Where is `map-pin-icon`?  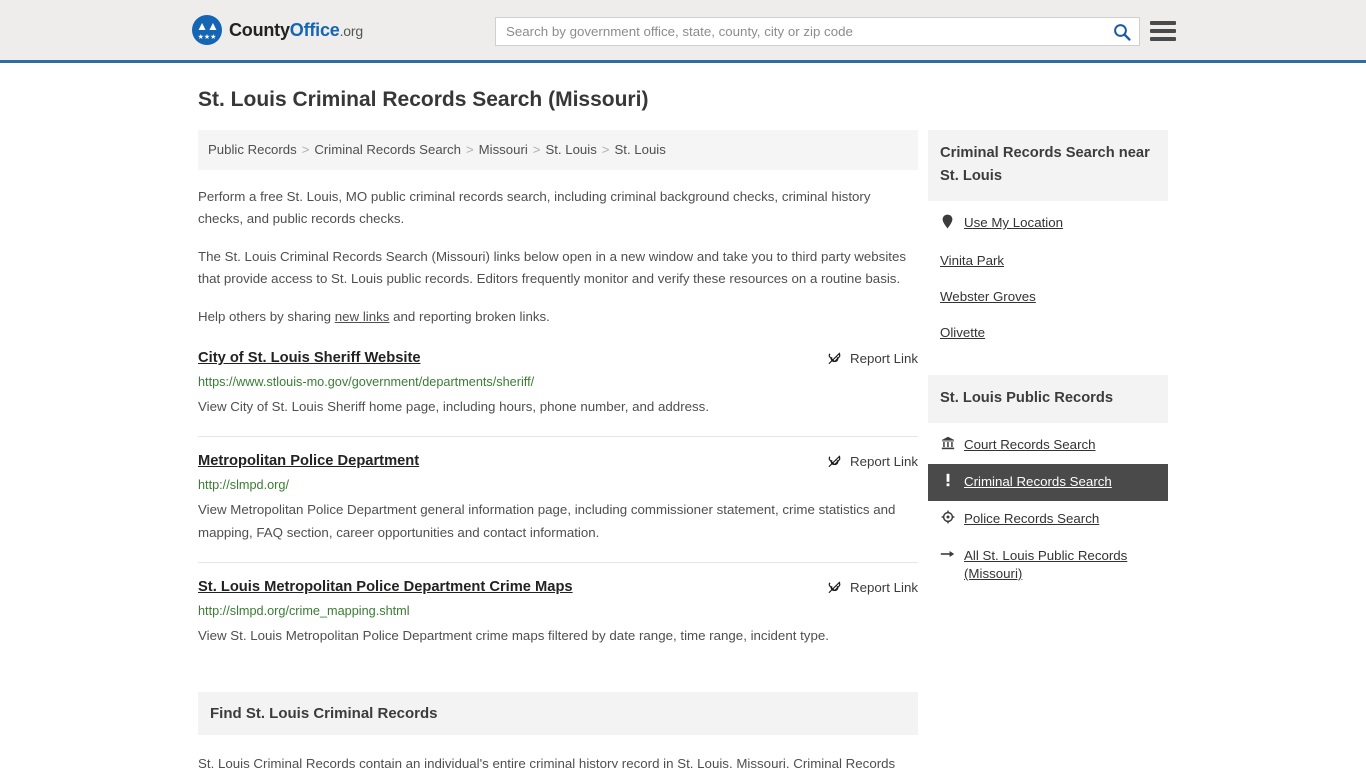 map-pin-icon is located at coordinates (947, 224).